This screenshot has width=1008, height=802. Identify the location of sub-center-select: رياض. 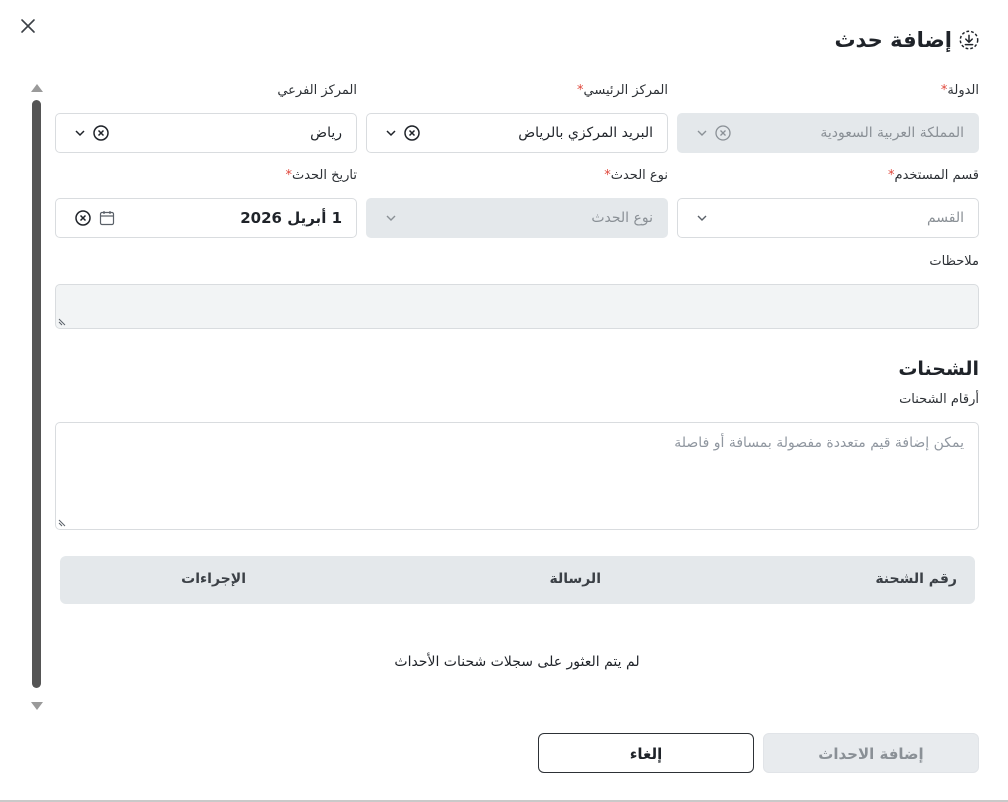
(206, 133).